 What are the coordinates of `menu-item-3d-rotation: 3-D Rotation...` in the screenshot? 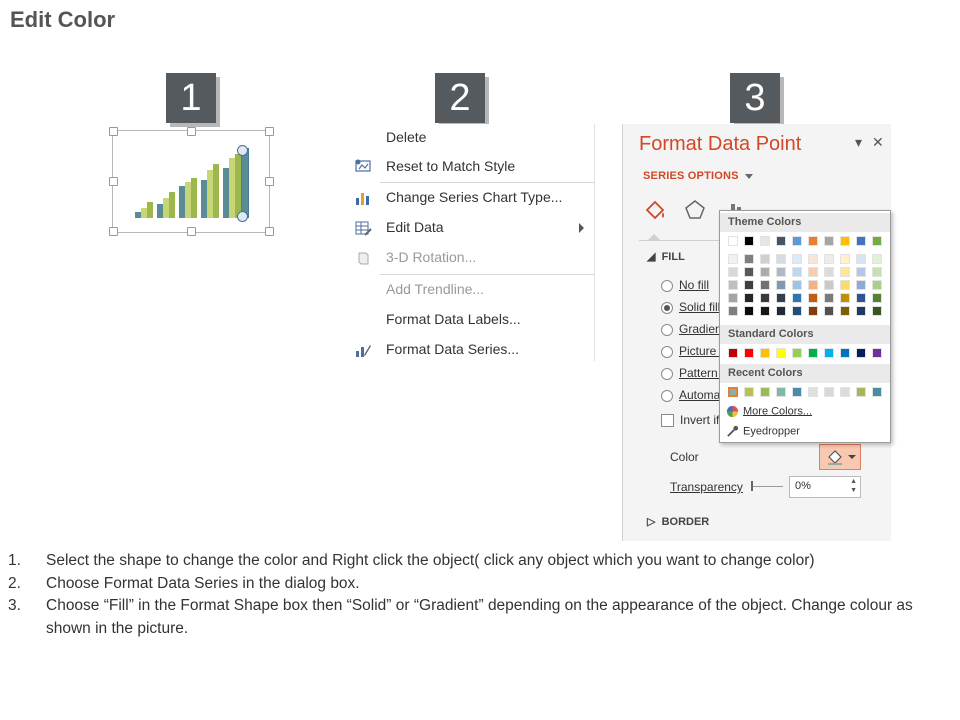 It's located at (473, 258).